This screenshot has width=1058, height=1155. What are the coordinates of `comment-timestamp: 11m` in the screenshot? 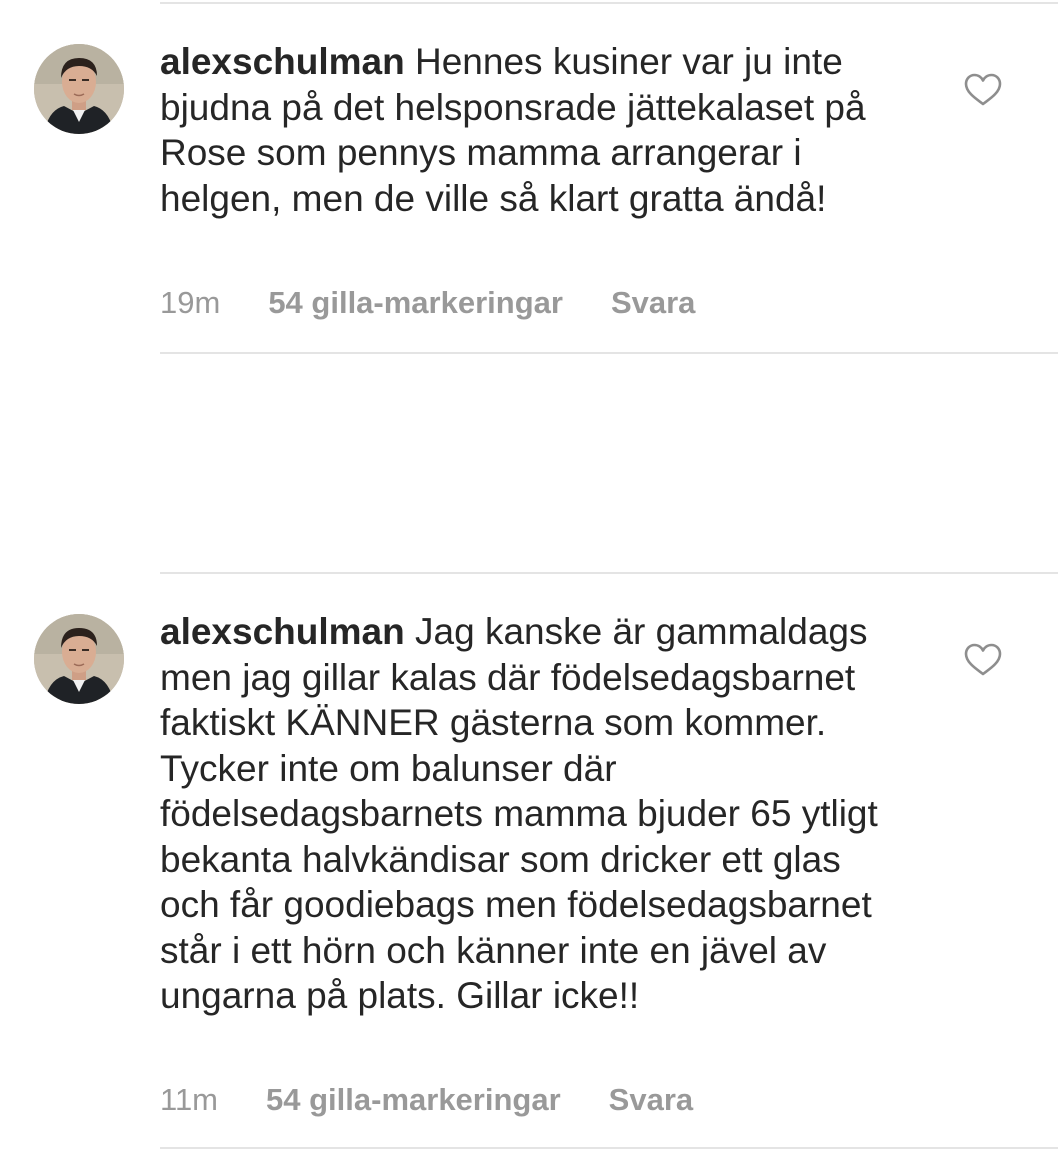 It's located at (189, 1099).